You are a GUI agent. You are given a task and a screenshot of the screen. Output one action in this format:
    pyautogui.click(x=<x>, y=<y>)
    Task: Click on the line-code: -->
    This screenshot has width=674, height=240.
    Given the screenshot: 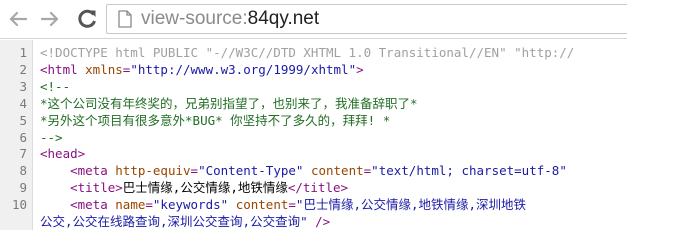 What is the action you would take?
    pyautogui.click(x=51, y=137)
    